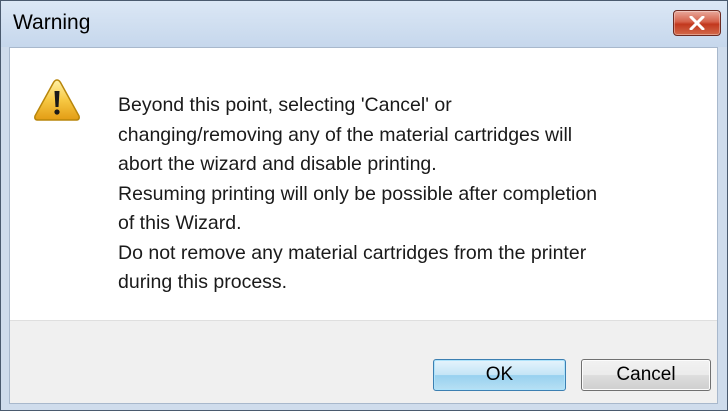 The height and width of the screenshot is (411, 728). What do you see at coordinates (203, 282) in the screenshot?
I see `message-line: during this process.` at bounding box center [203, 282].